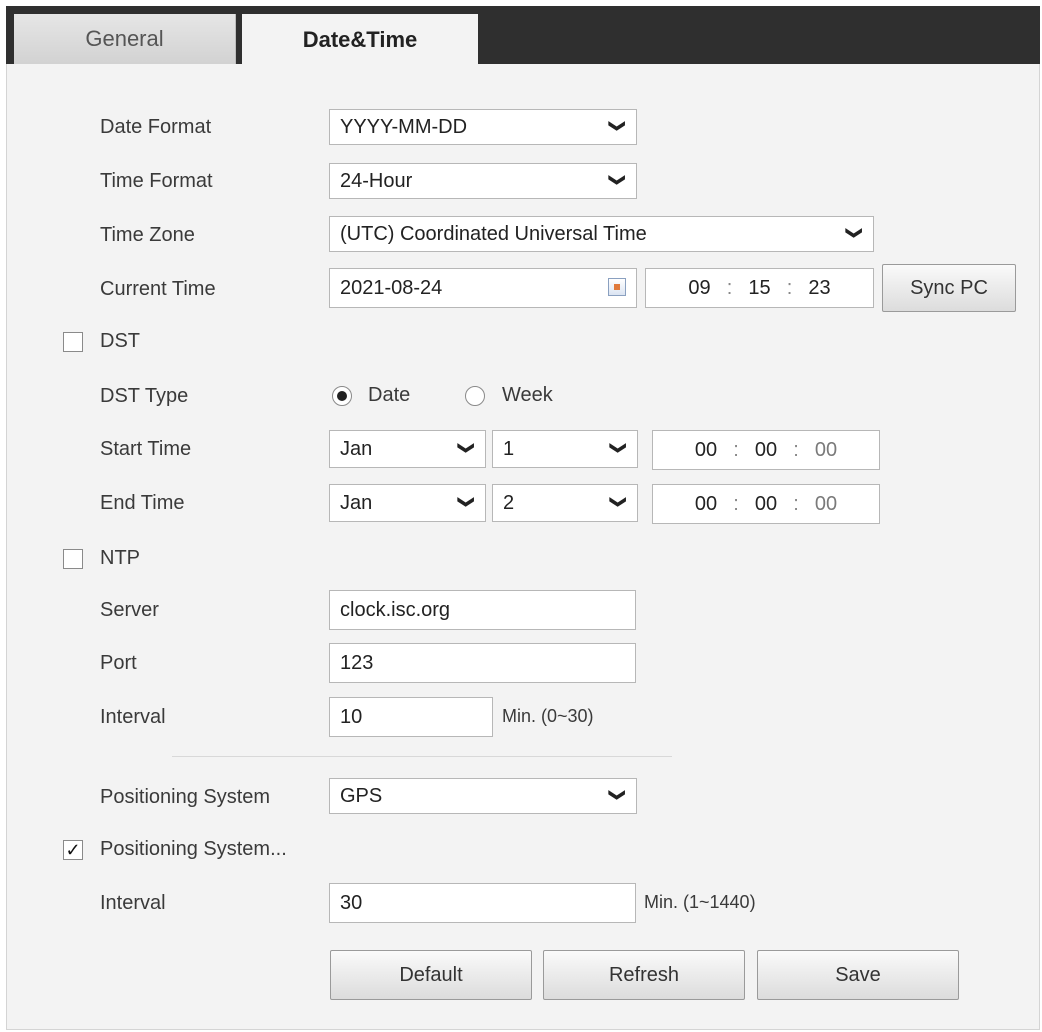 This screenshot has width=1042, height=1032. I want to click on time-format-select: 24-Hour ❯, so click(483, 181).